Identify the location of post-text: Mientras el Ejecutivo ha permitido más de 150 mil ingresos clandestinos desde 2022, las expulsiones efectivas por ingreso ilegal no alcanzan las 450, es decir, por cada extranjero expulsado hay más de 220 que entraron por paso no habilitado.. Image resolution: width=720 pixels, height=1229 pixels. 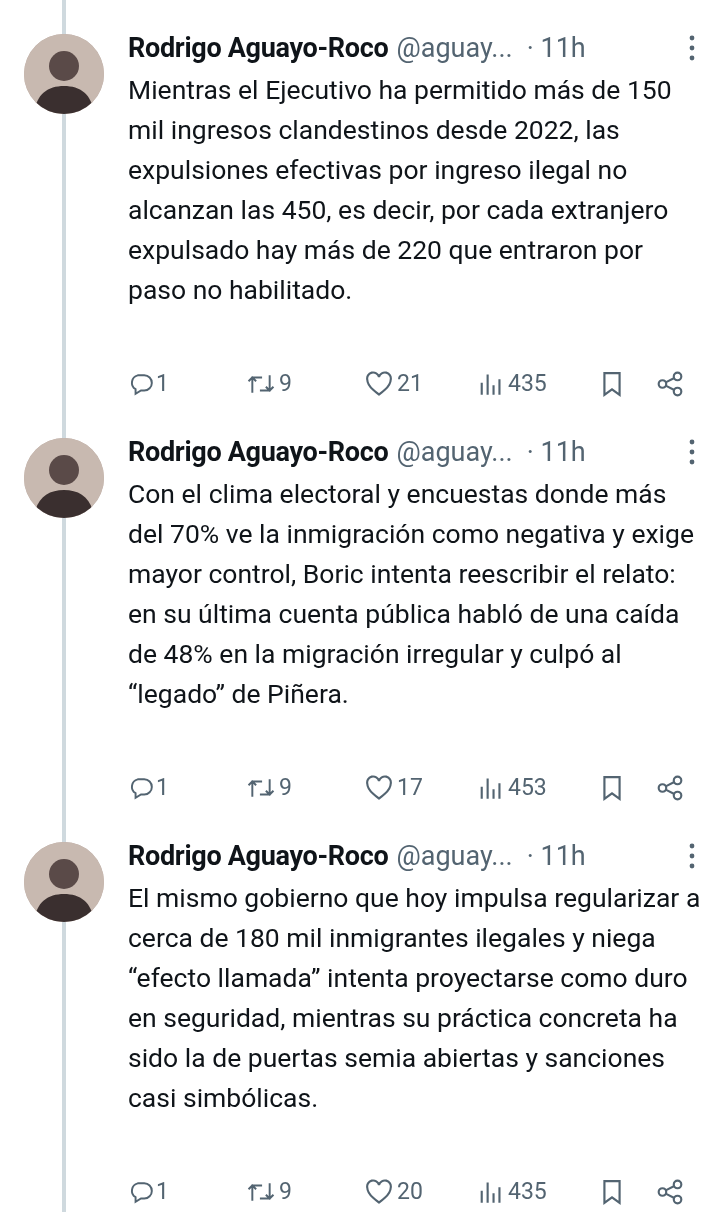
(400, 190).